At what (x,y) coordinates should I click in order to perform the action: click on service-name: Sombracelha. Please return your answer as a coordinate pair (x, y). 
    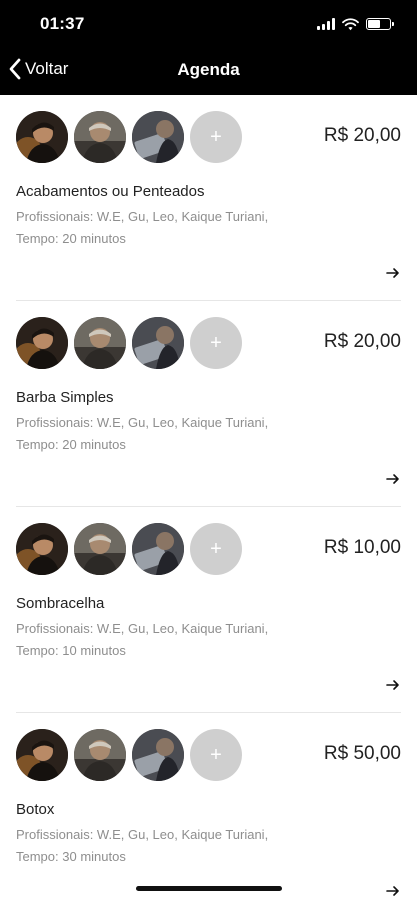
    Looking at the image, I should click on (60, 603).